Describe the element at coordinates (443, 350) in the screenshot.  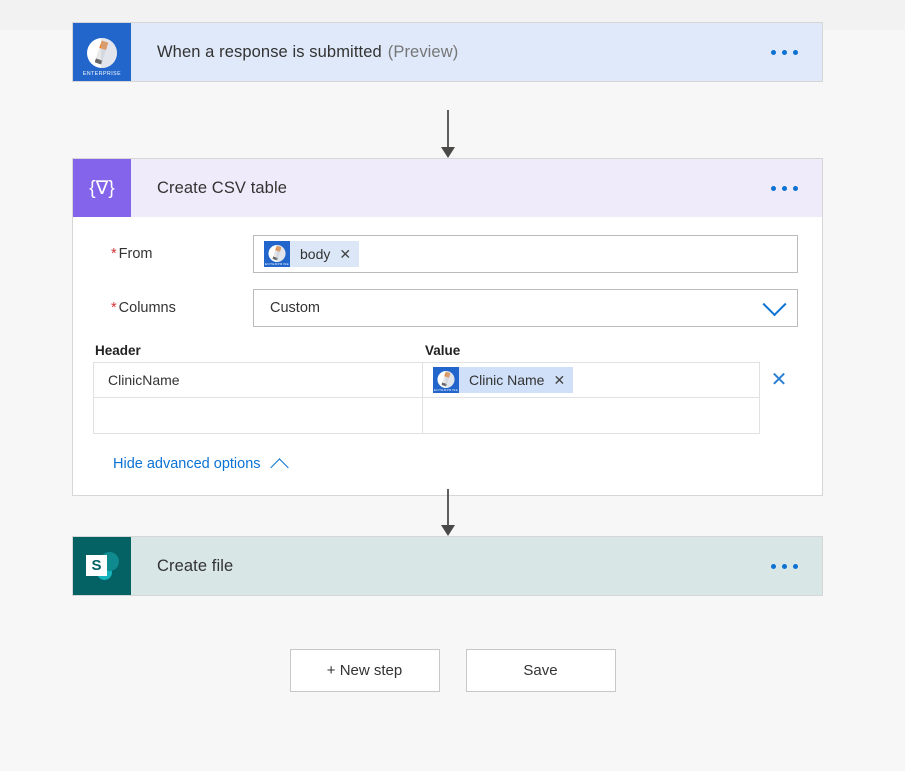
I see `kv-value-col-label: Value` at that location.